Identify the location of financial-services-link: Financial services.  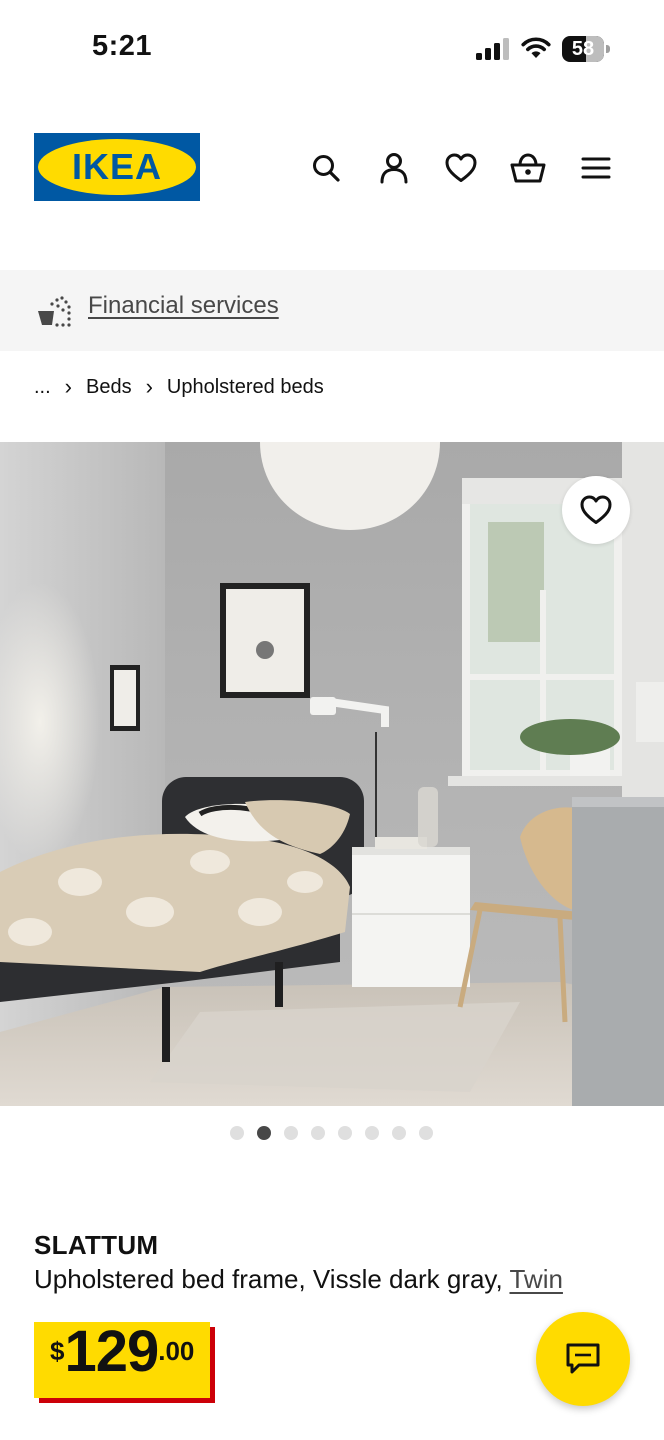
(183, 306).